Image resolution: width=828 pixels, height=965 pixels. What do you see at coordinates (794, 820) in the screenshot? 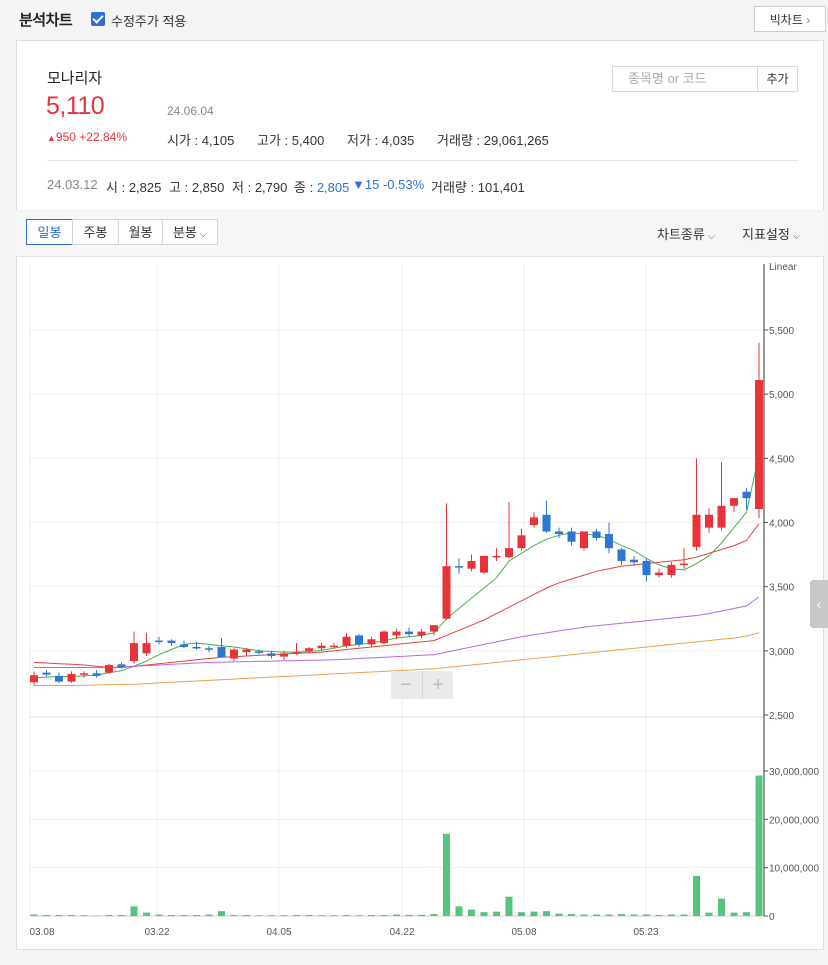
I see `volume-tick-label: 20,000,000` at bounding box center [794, 820].